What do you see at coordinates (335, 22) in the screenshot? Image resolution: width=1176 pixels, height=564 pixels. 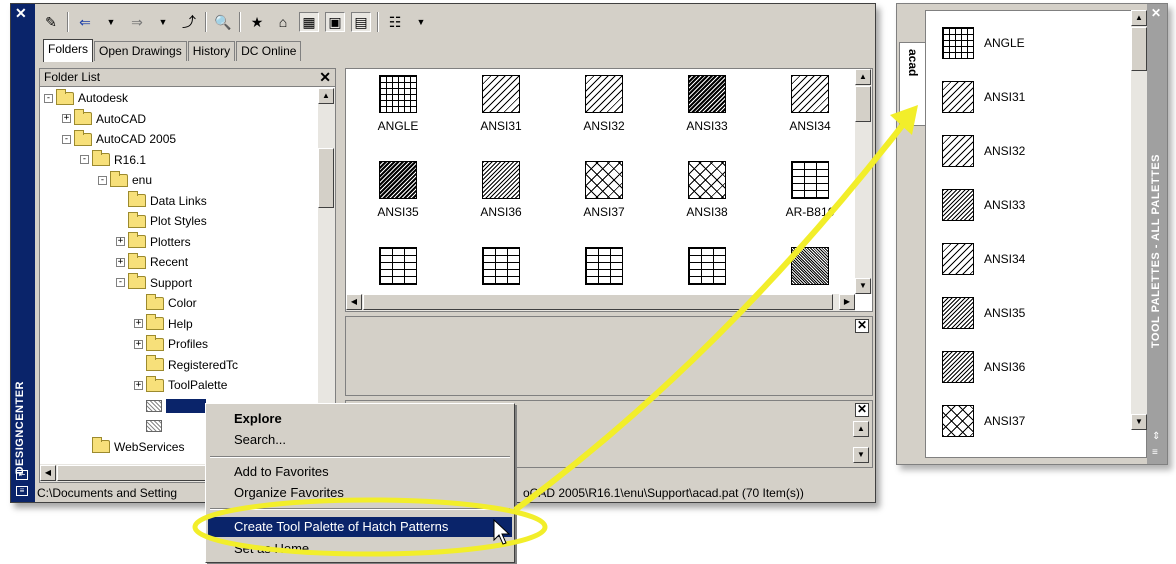 I see `preview-icon: ▣` at bounding box center [335, 22].